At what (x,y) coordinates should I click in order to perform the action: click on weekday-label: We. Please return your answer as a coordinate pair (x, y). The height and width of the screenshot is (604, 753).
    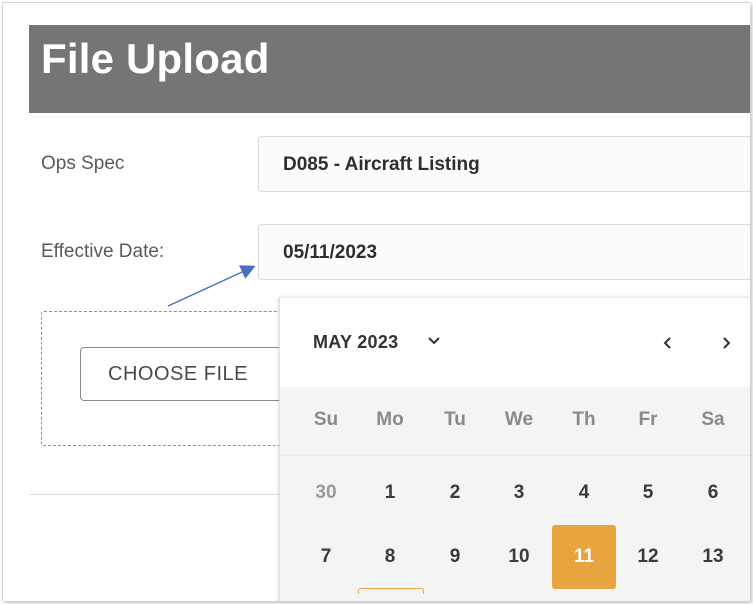
    Looking at the image, I should click on (519, 419).